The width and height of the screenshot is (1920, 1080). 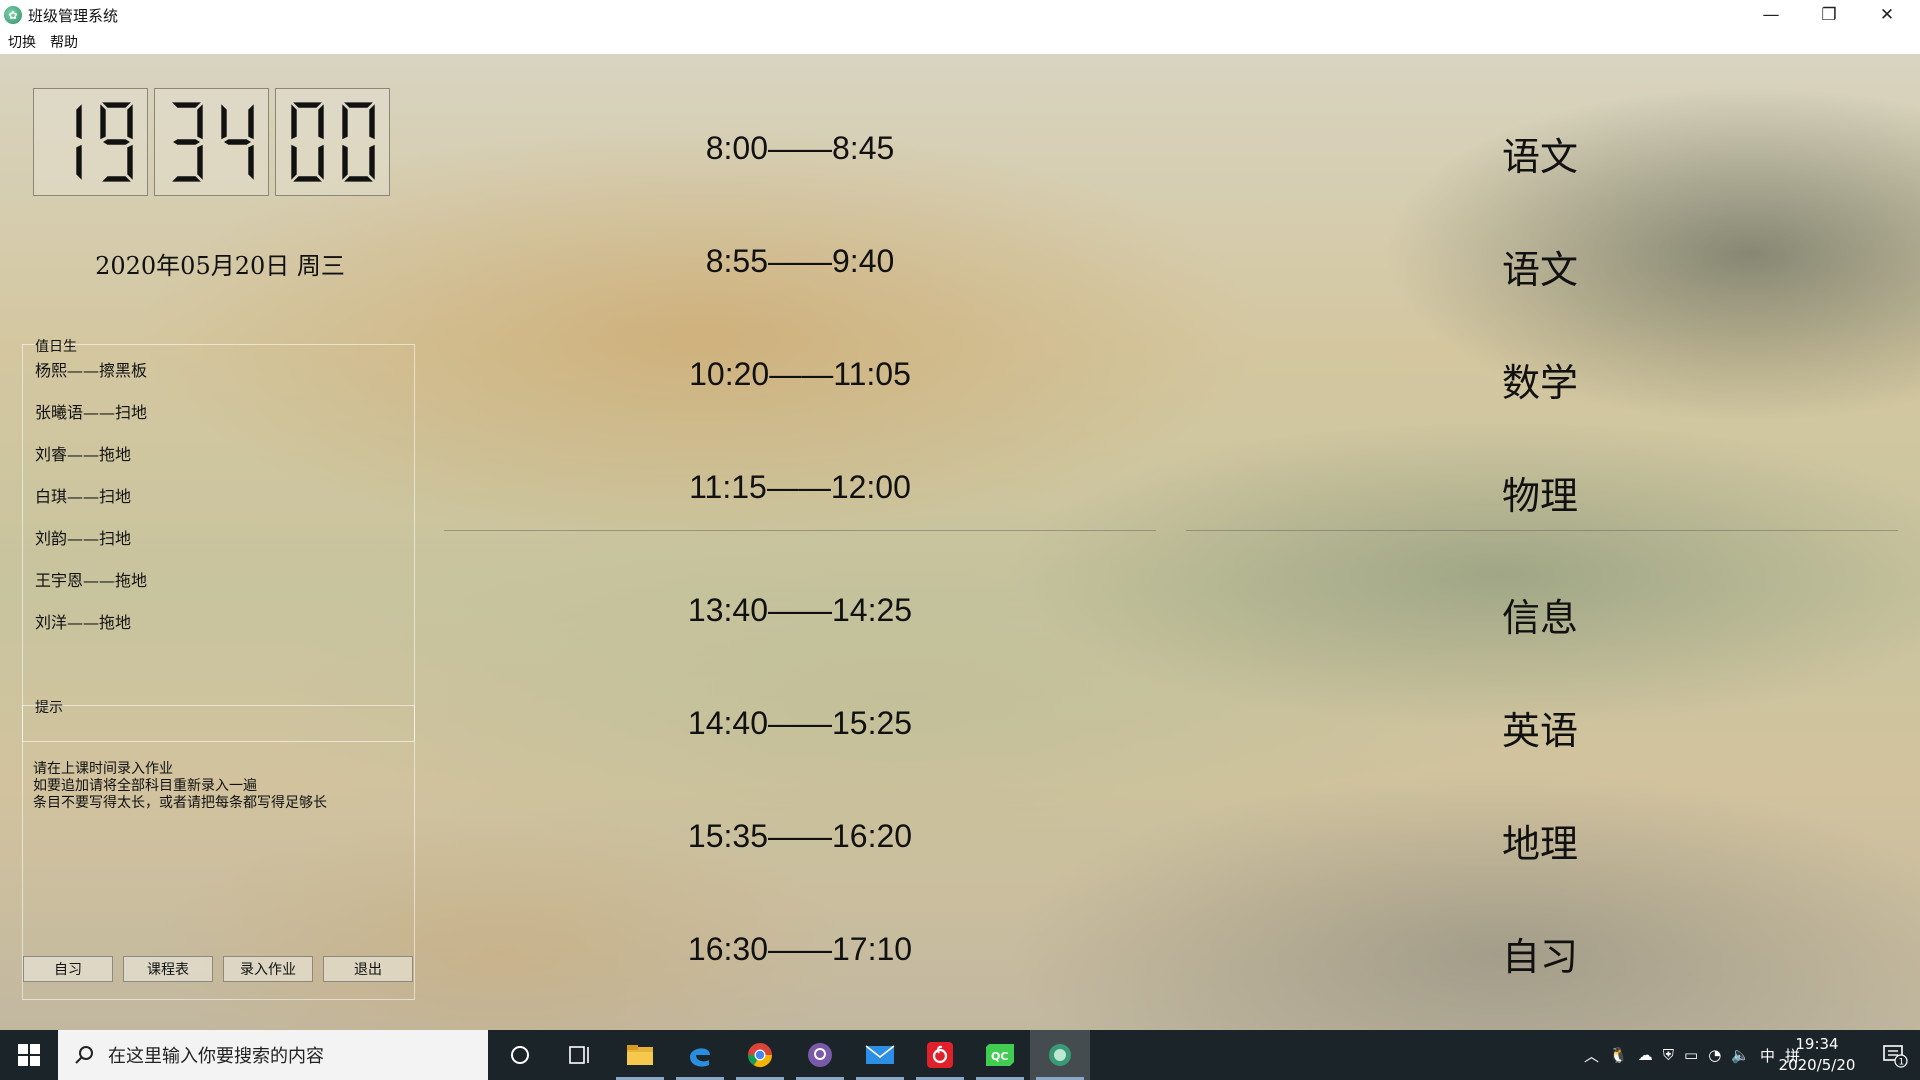 I want to click on battery-icon: ▭, so click(x=1691, y=1055).